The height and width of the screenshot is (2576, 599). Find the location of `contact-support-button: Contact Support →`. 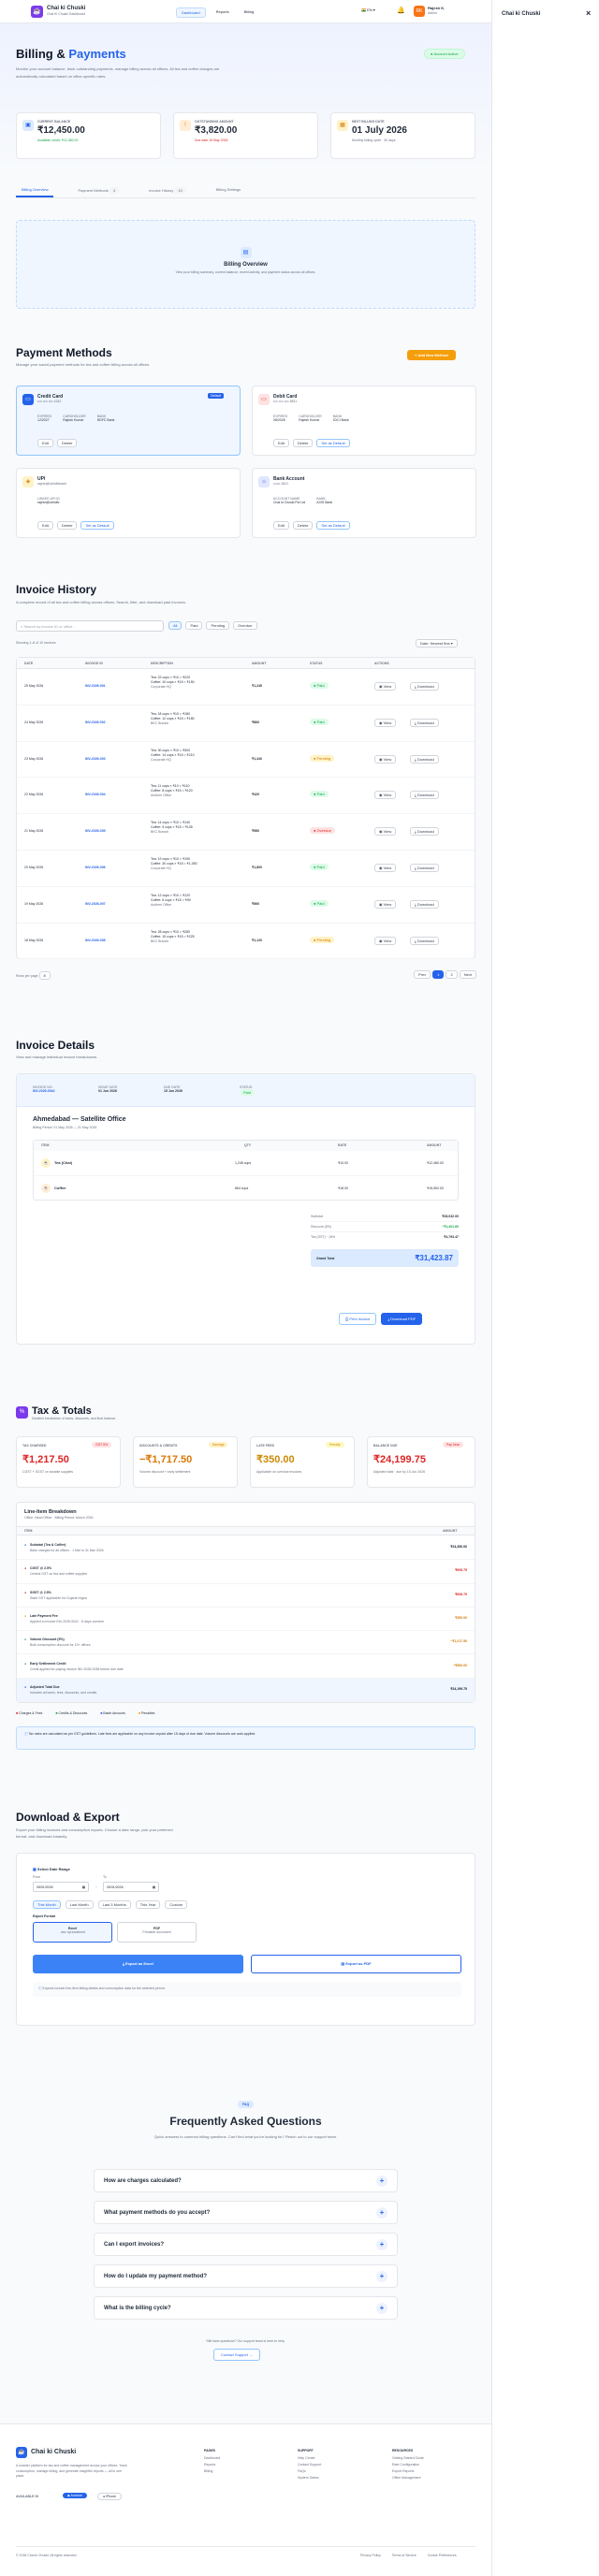

contact-support-button: Contact Support → is located at coordinates (237, 2355).